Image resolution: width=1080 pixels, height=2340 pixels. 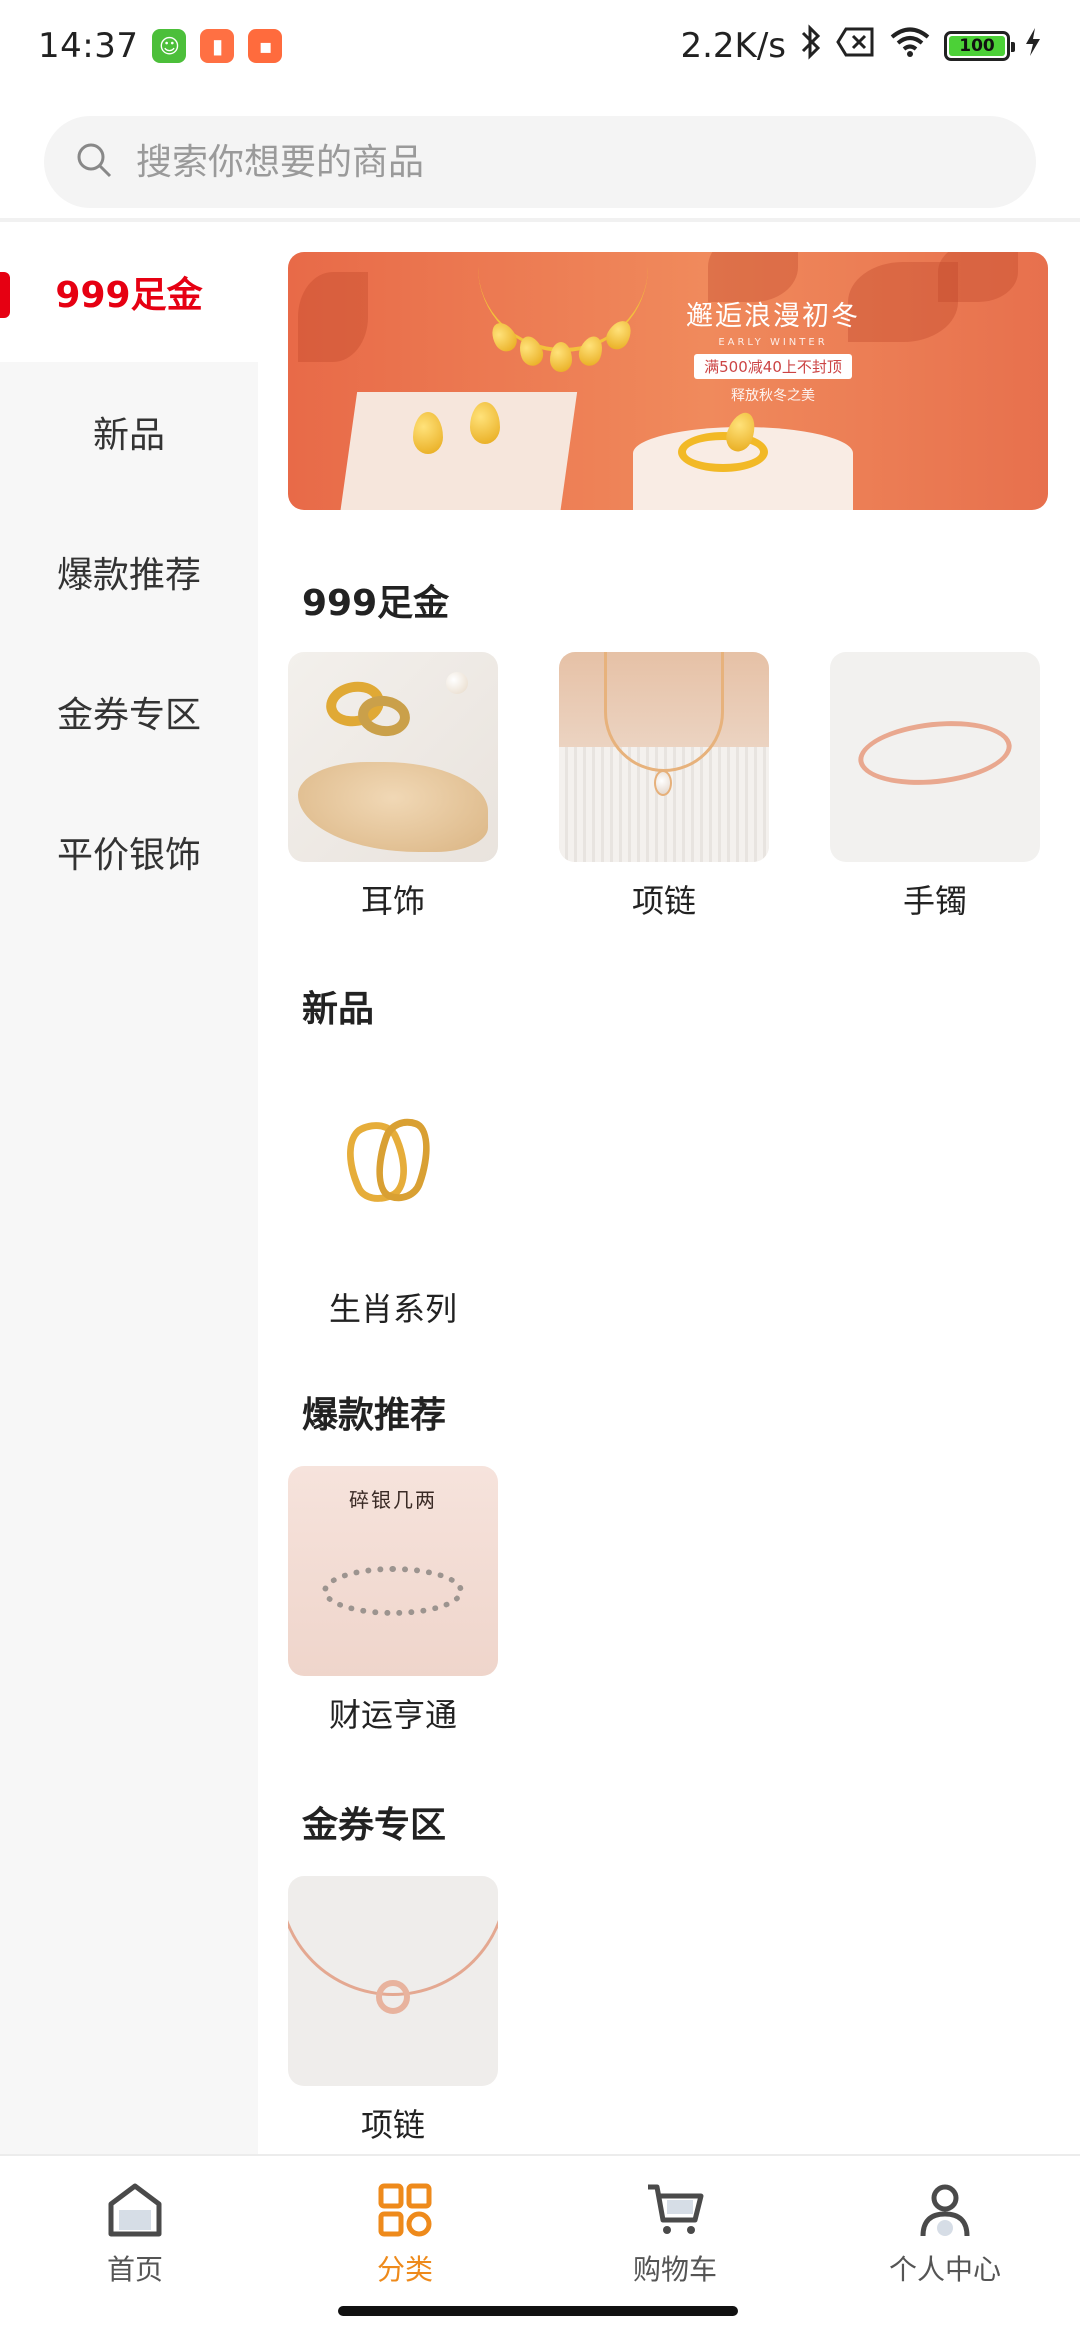 I want to click on battery-icon: 100, so click(x=979, y=46).